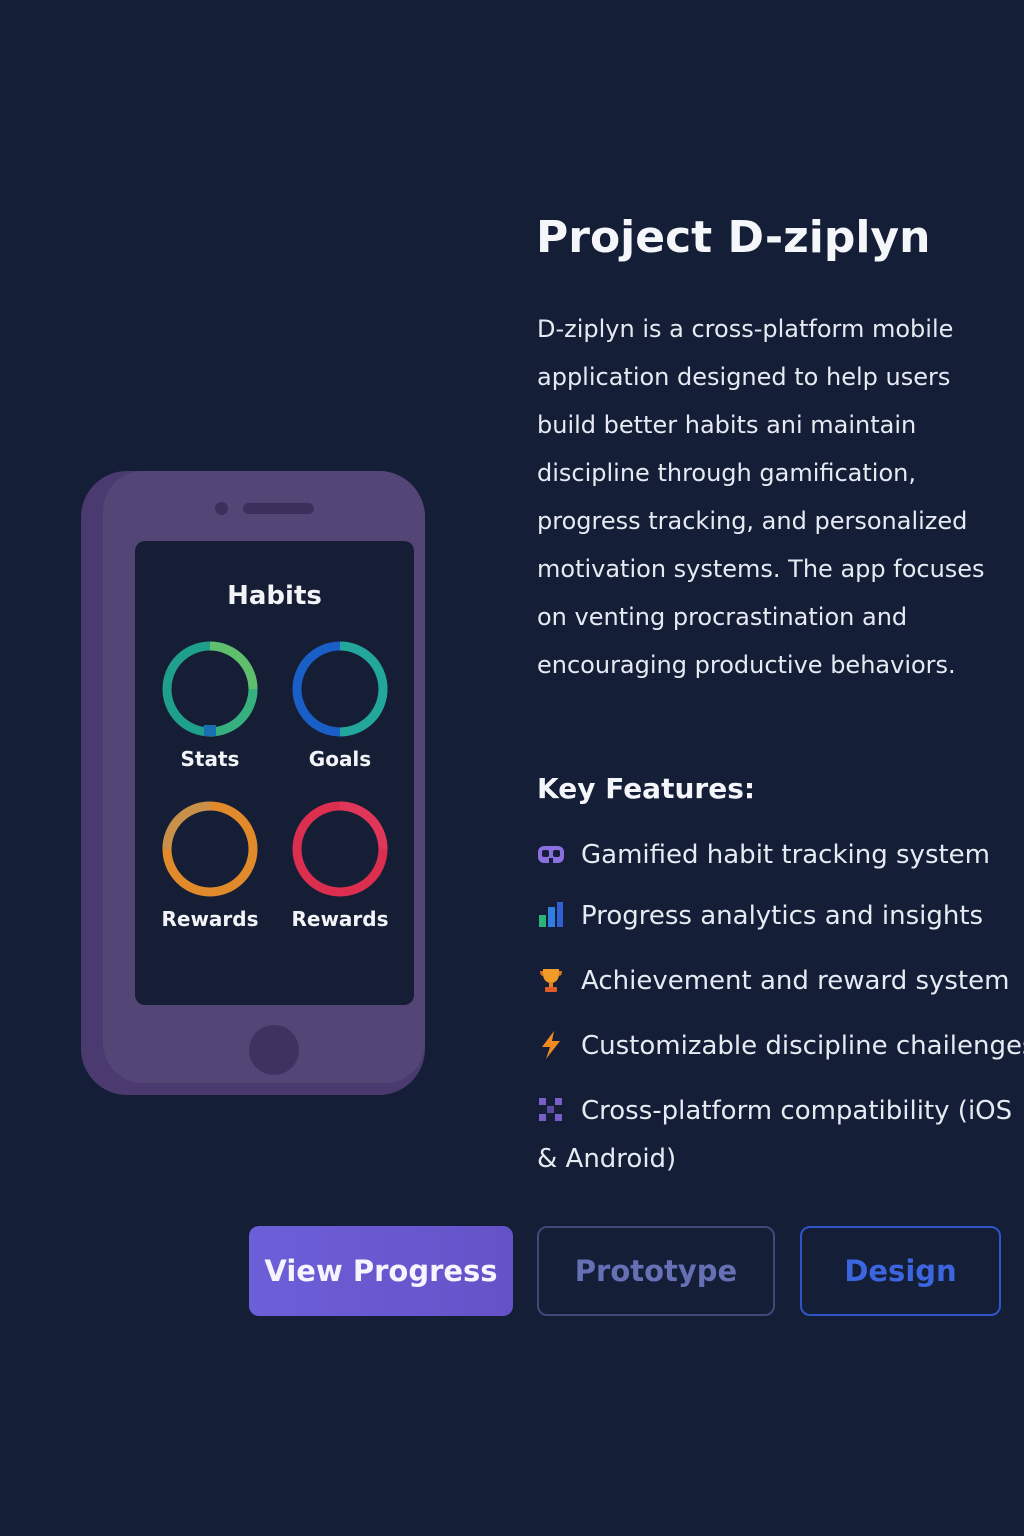 The height and width of the screenshot is (1536, 1024). Describe the element at coordinates (274, 596) in the screenshot. I see `screen-title: Habits` at that location.